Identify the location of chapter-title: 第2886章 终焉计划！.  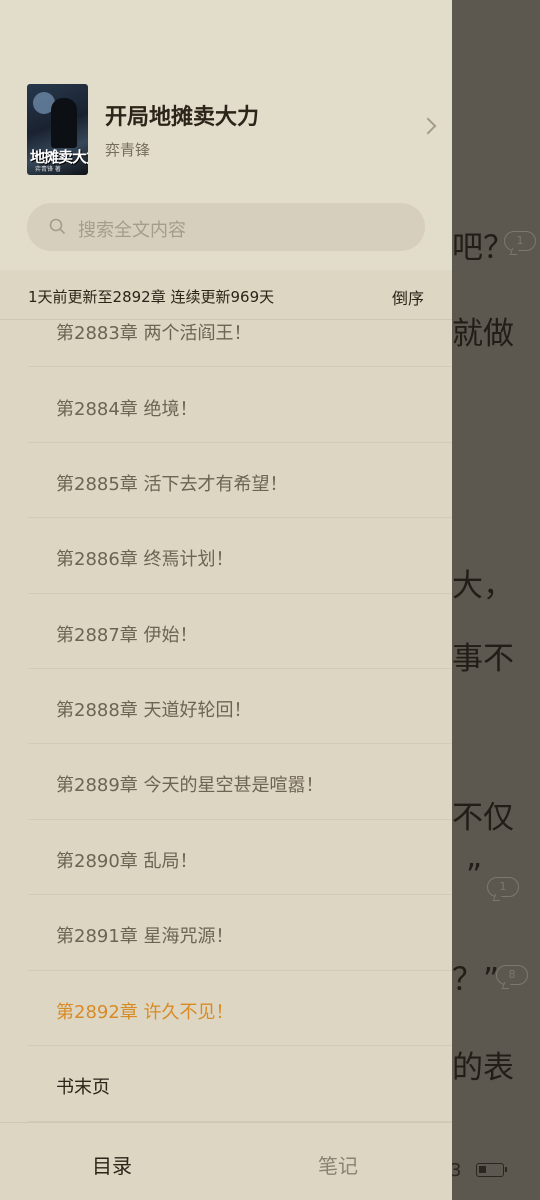
(145, 559).